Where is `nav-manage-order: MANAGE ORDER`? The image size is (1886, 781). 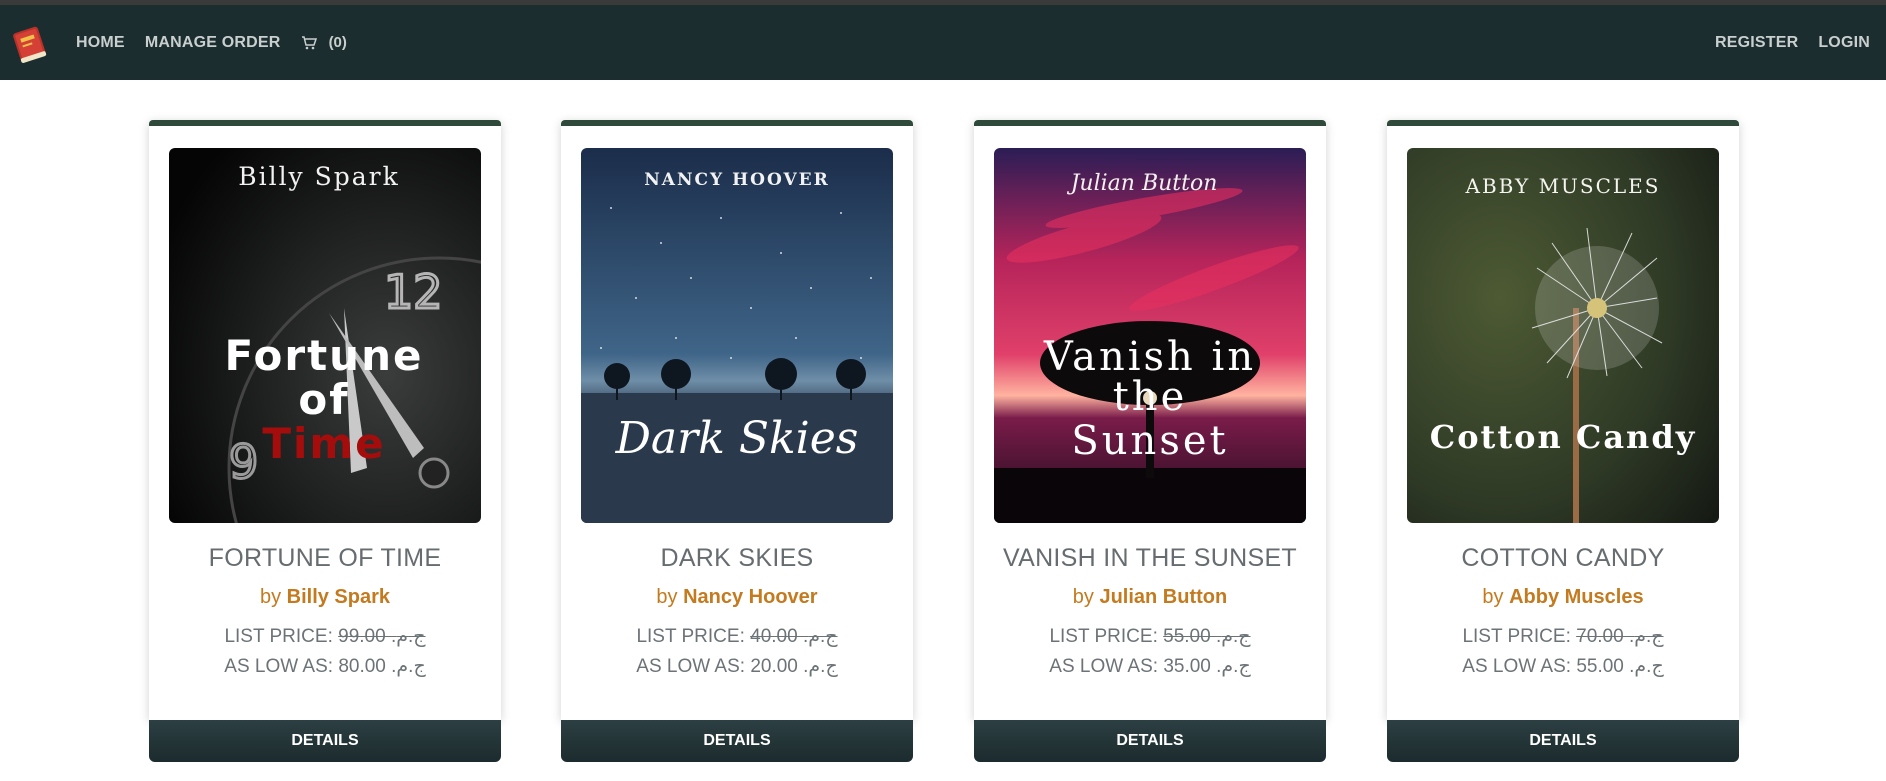
nav-manage-order: MANAGE ORDER is located at coordinates (213, 43).